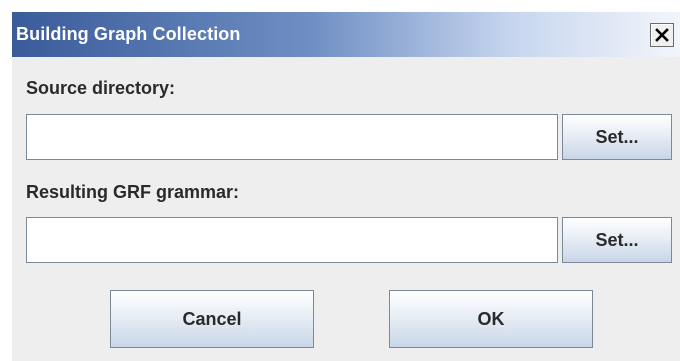 The width and height of the screenshot is (680, 361). I want to click on source-directory-label: Source directory:, so click(101, 88).